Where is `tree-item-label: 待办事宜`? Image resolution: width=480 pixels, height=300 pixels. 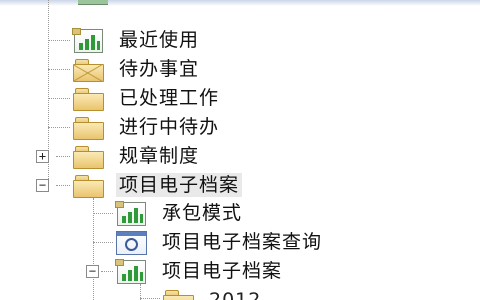 tree-item-label: 待办事宜 is located at coordinates (159, 69).